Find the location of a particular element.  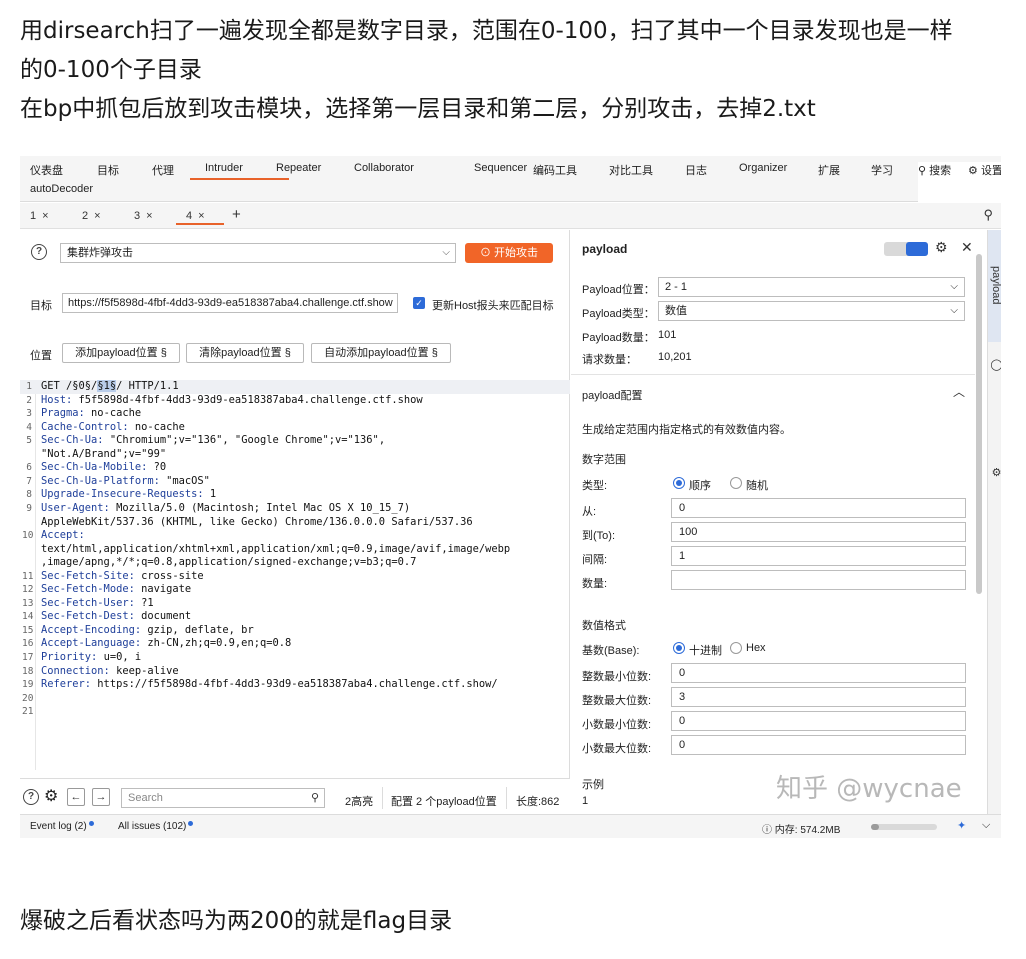

line-code: Sec-Fetch-Site: cross-site is located at coordinates (122, 577).